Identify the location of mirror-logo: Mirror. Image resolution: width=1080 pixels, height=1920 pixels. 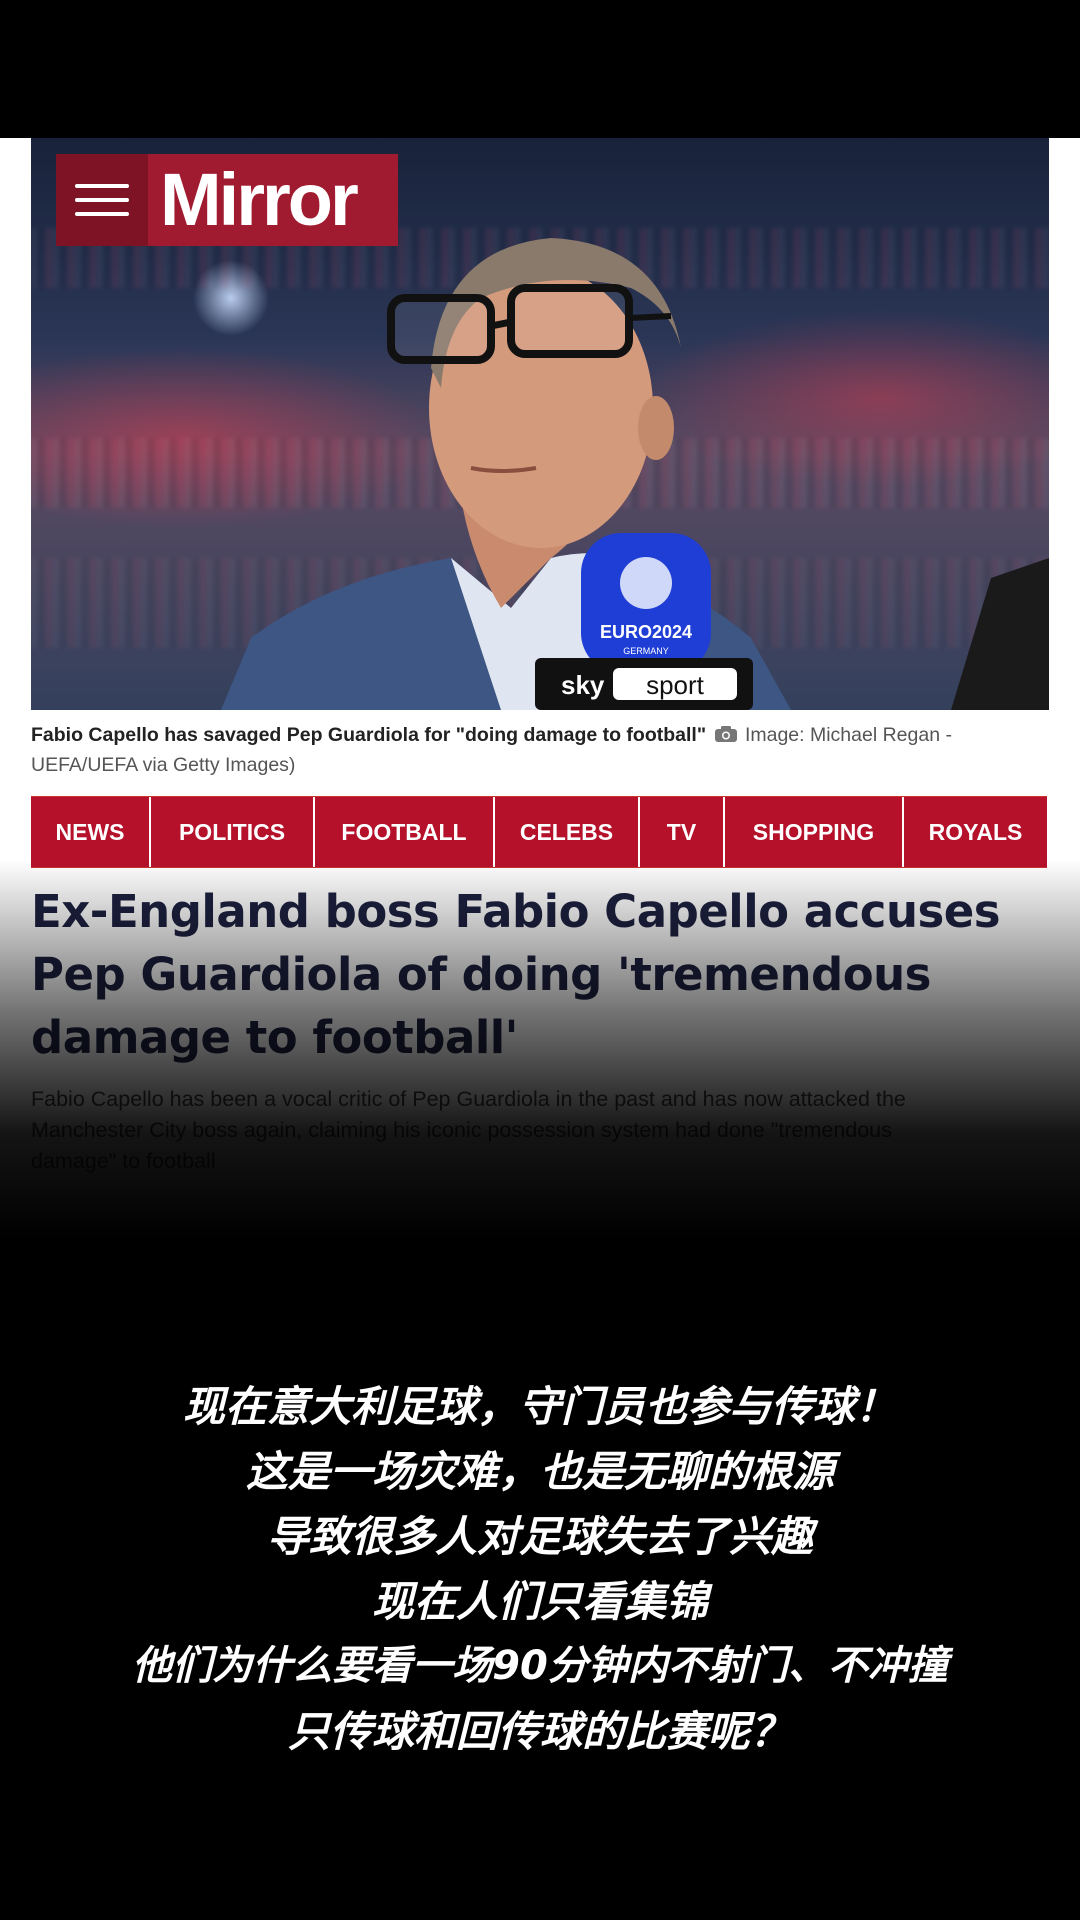
(227, 200).